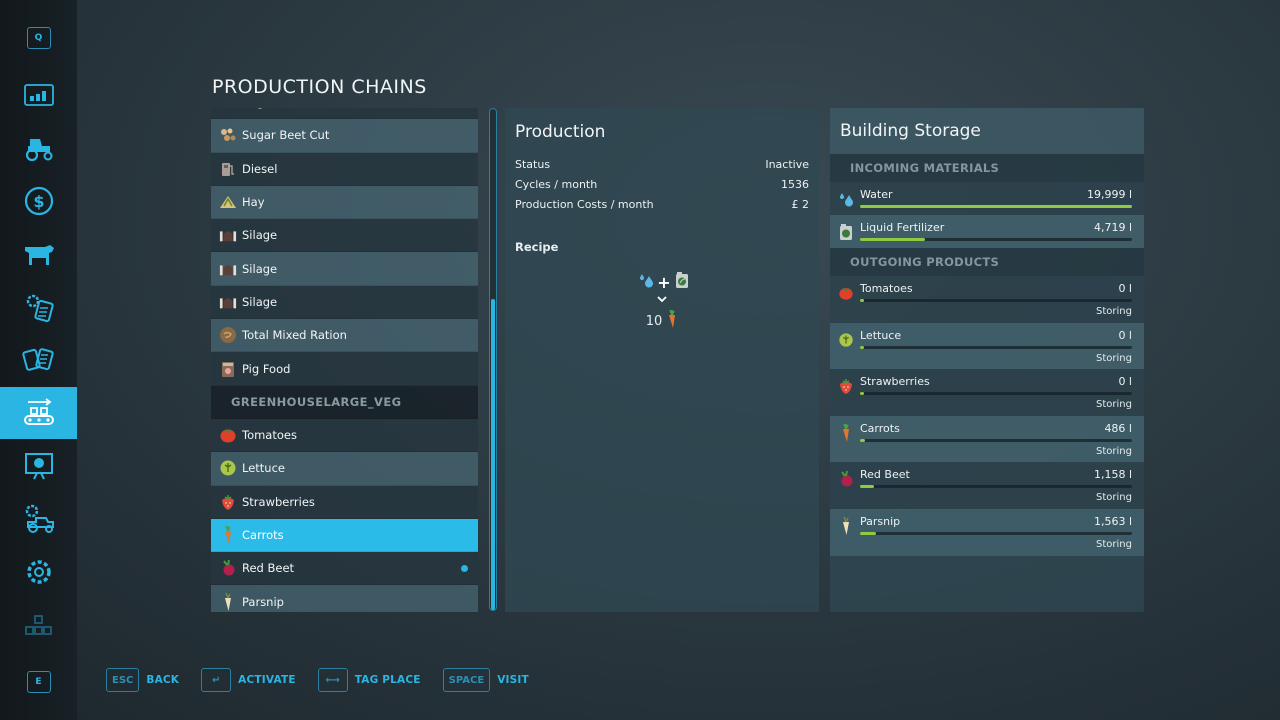  What do you see at coordinates (344, 369) in the screenshot?
I see `list-item: Pig Food` at bounding box center [344, 369].